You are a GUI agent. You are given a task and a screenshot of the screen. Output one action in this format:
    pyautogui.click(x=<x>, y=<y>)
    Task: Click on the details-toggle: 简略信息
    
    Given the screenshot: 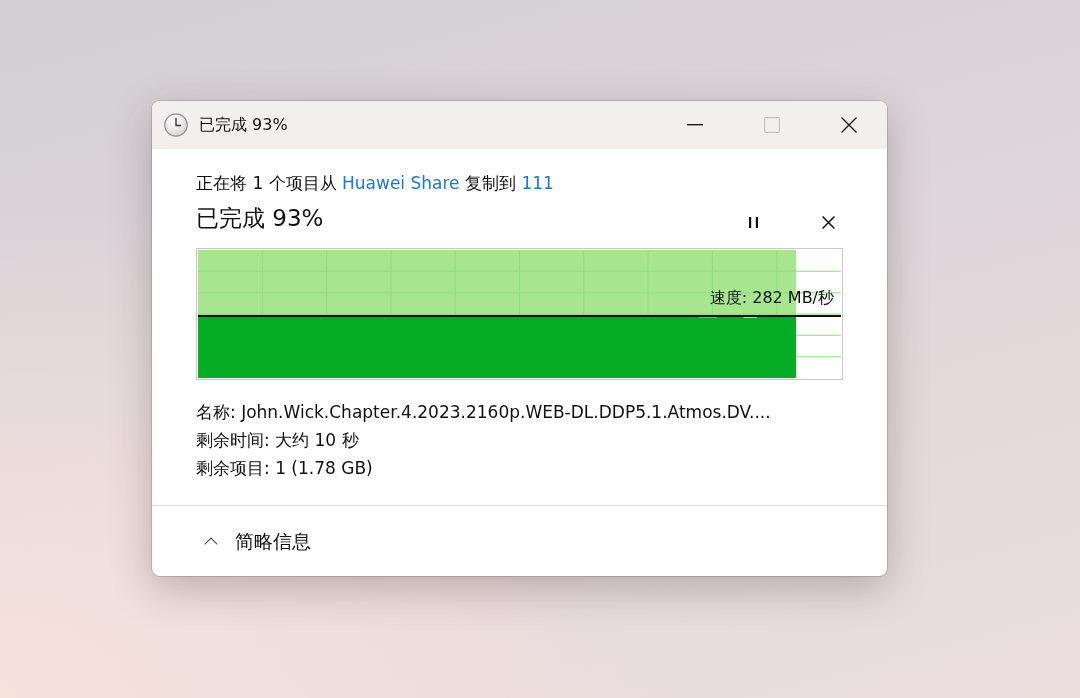 What is the action you would take?
    pyautogui.click(x=253, y=541)
    